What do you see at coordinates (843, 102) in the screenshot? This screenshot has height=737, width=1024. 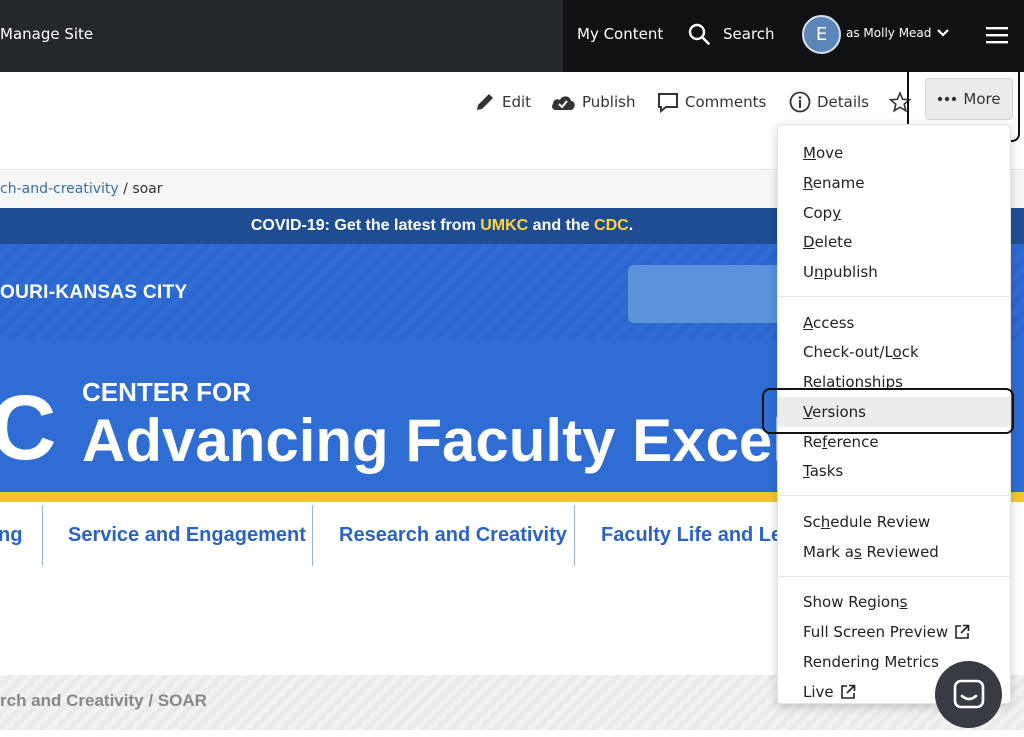 I see `details-label: Details` at bounding box center [843, 102].